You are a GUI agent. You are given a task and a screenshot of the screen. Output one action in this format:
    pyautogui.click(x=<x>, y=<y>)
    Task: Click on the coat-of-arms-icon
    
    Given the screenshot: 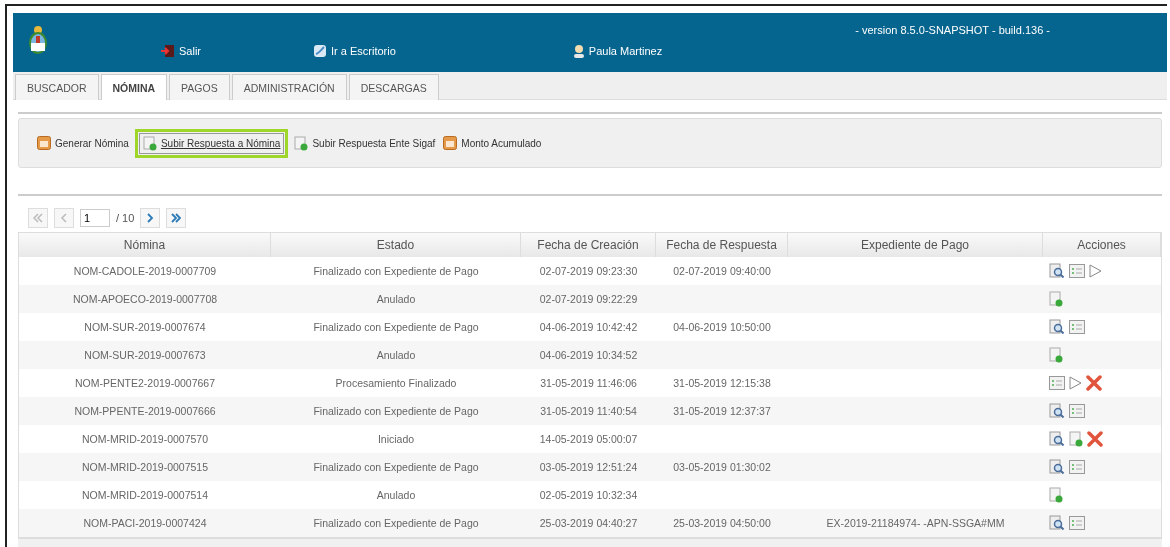 What is the action you would take?
    pyautogui.click(x=38, y=40)
    